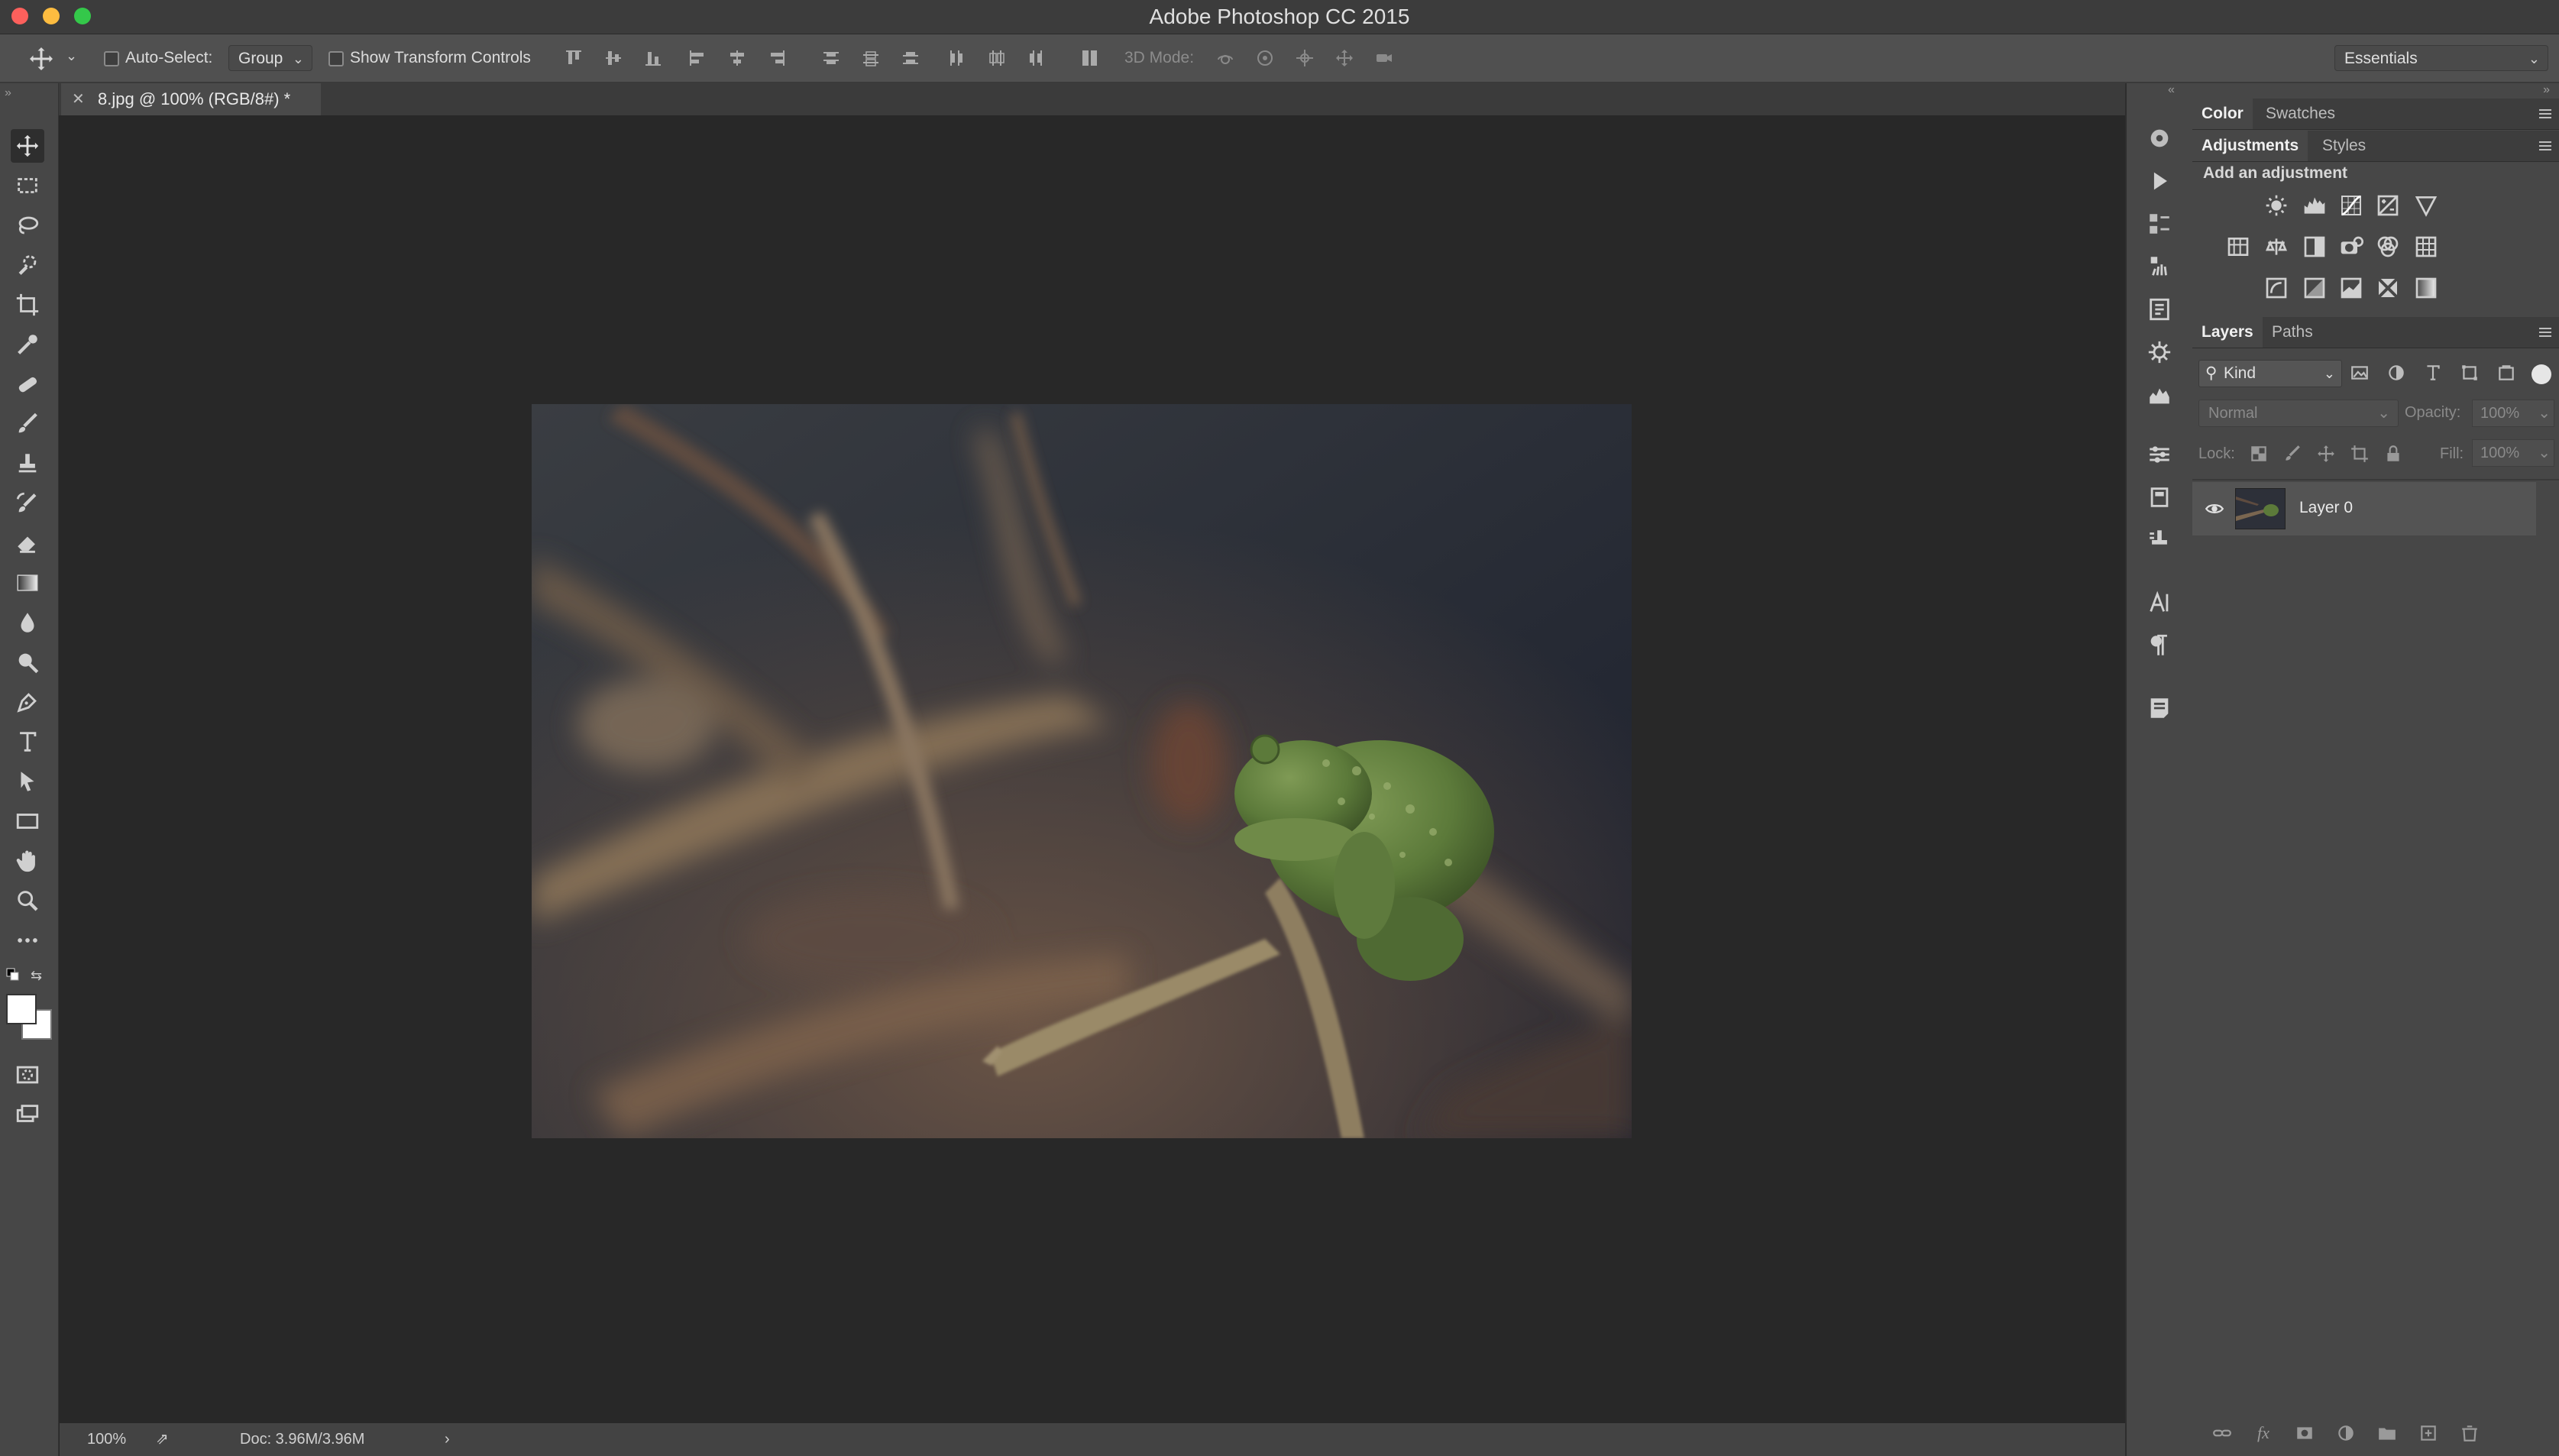  I want to click on filter-type-icon, so click(2433, 373).